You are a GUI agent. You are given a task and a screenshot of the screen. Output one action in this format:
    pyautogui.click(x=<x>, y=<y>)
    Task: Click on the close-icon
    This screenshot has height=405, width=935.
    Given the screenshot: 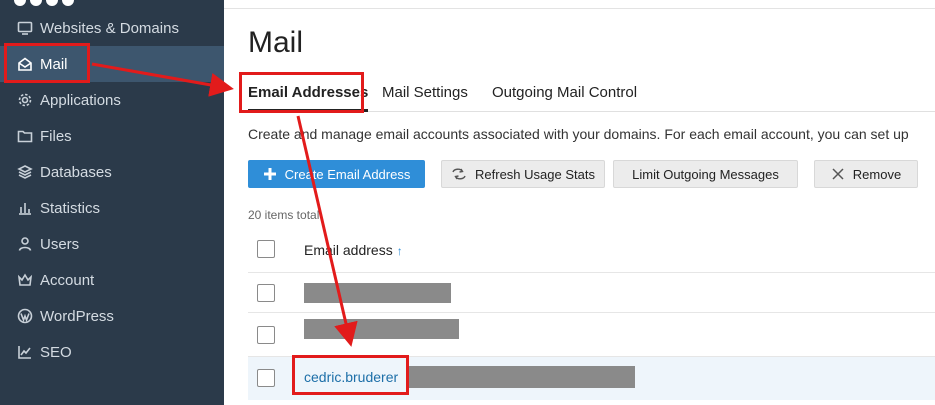 What is the action you would take?
    pyautogui.click(x=838, y=174)
    